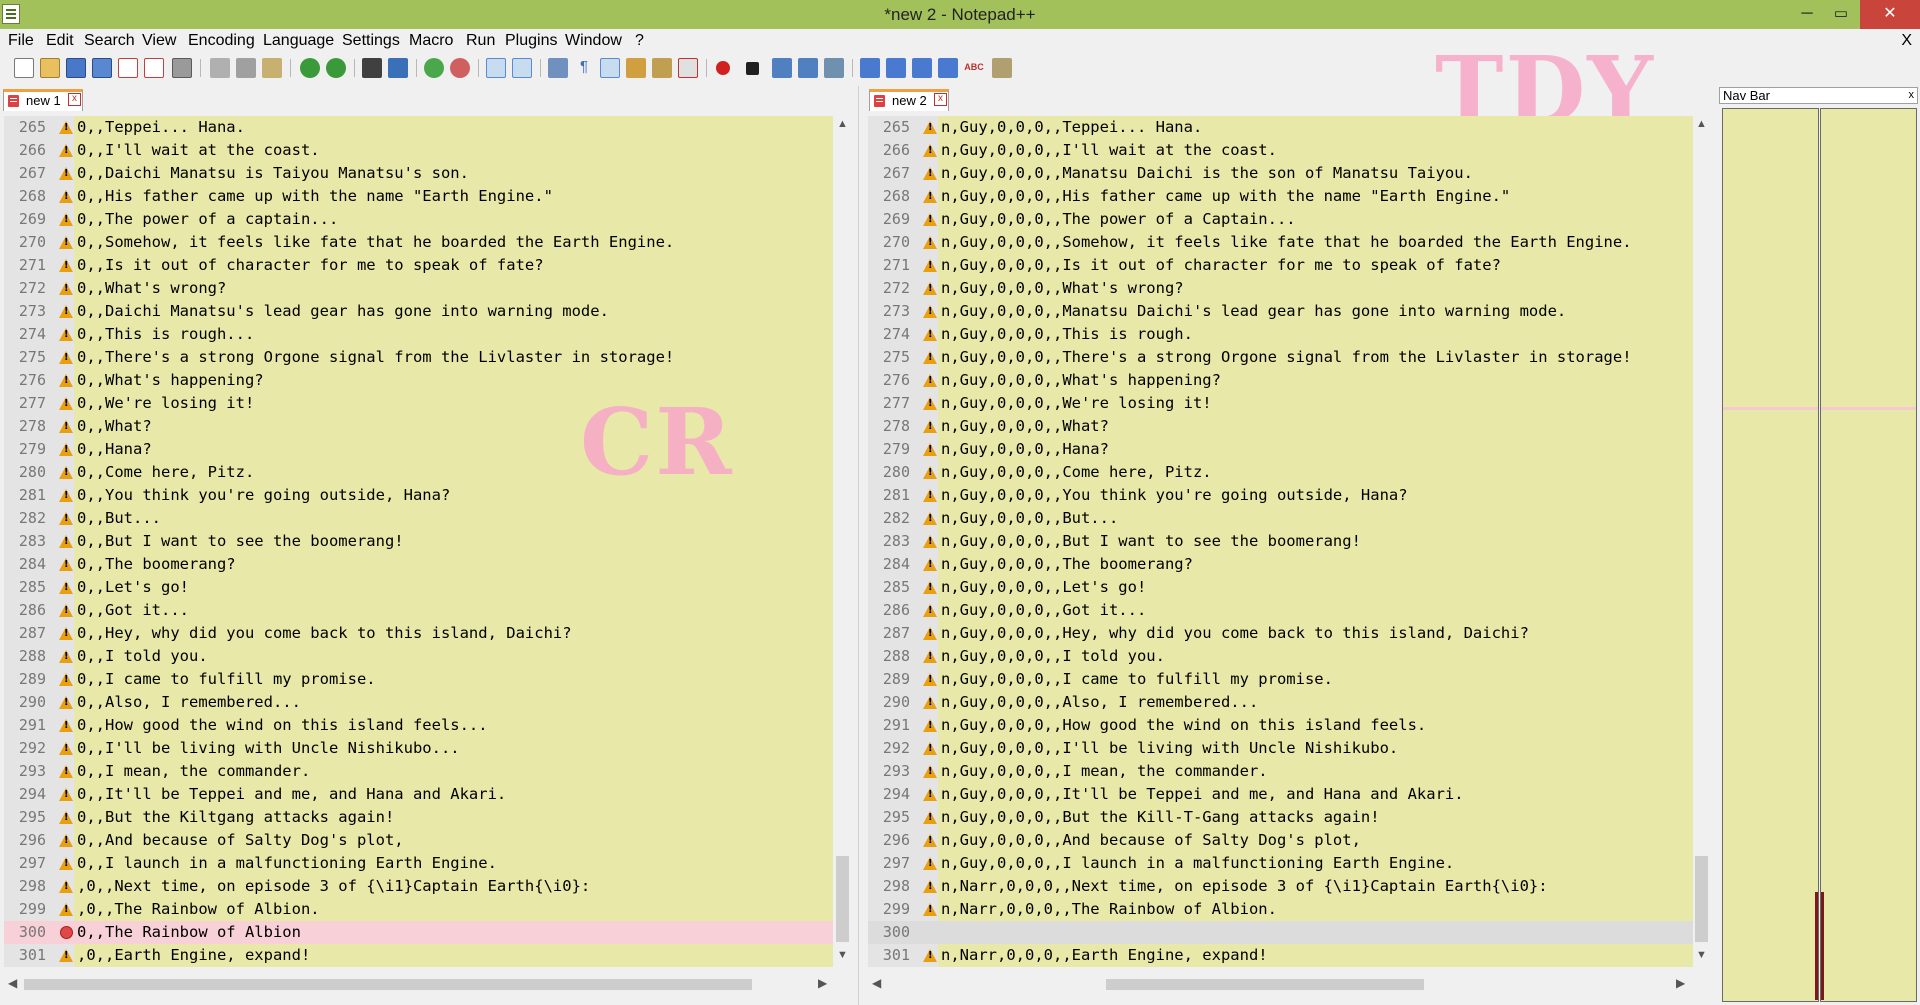  Describe the element at coordinates (480, 41) in the screenshot. I see `menu-run: Run` at that location.